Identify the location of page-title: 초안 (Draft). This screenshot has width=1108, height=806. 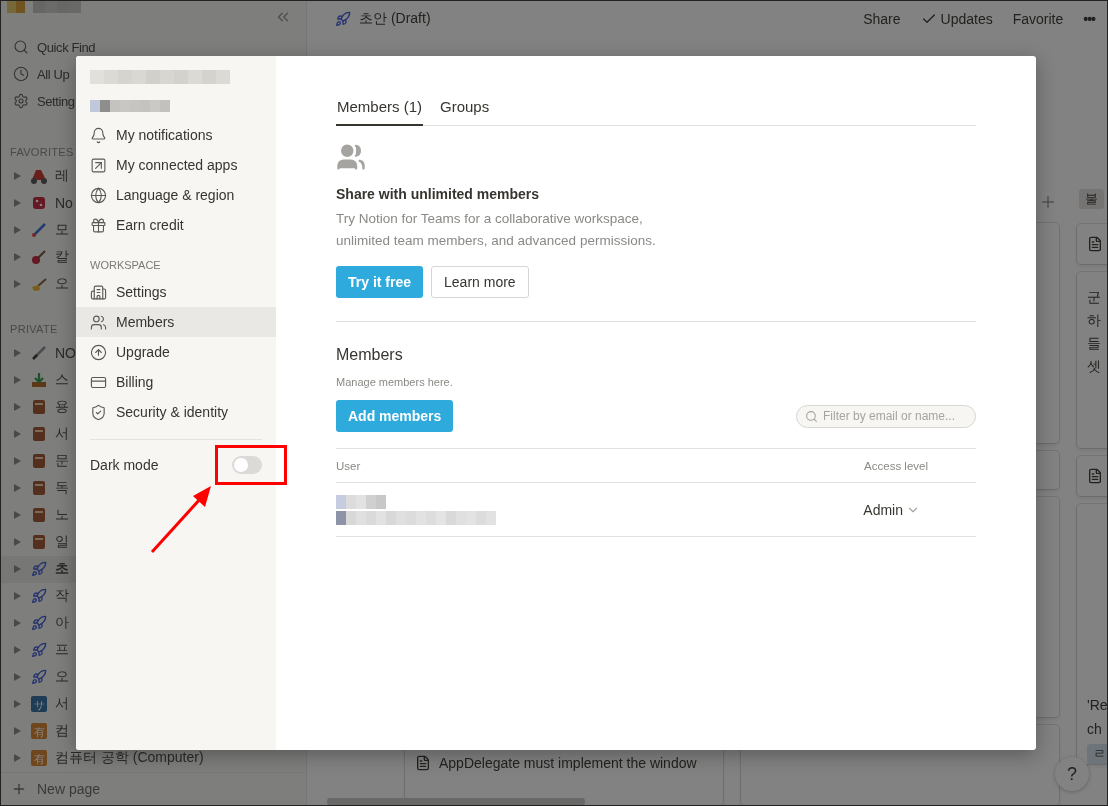
(395, 18).